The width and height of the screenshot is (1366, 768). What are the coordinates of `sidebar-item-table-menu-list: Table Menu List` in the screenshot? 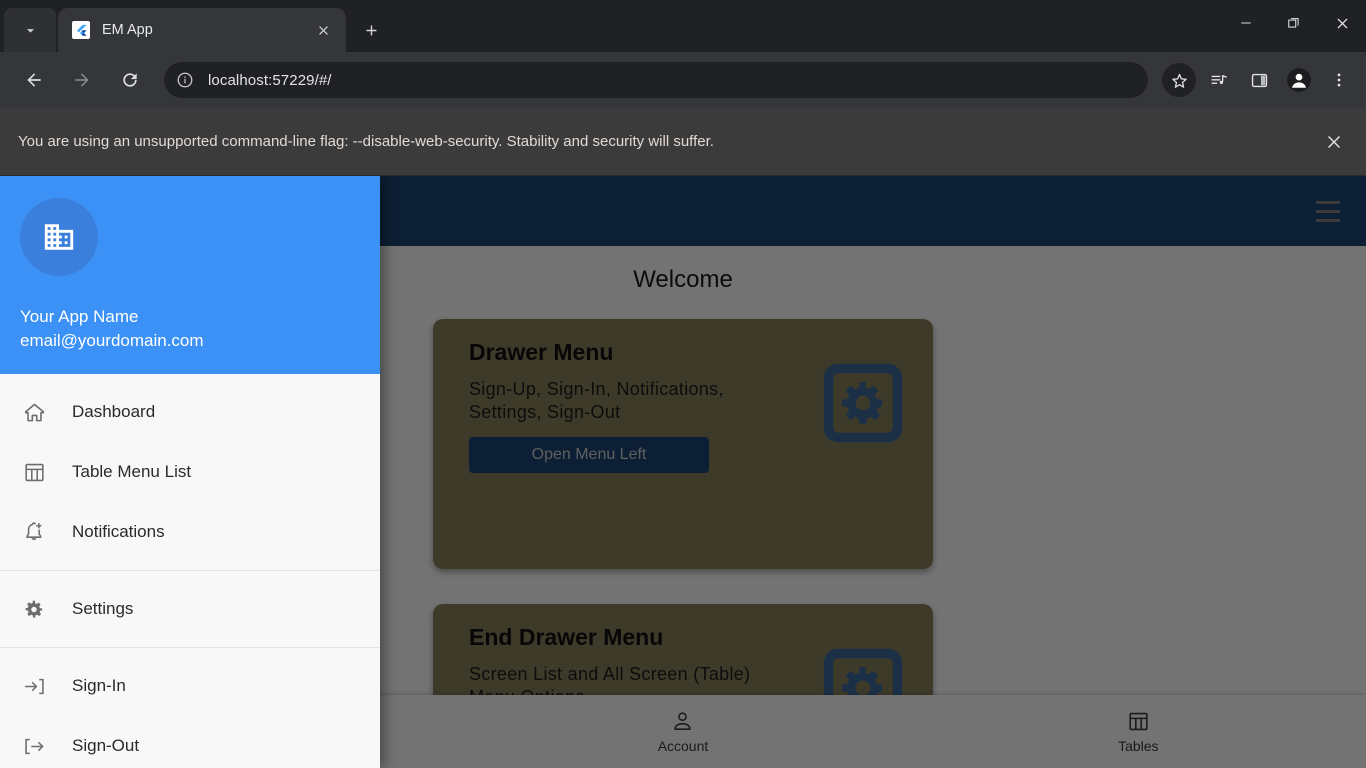 It's located at (190, 472).